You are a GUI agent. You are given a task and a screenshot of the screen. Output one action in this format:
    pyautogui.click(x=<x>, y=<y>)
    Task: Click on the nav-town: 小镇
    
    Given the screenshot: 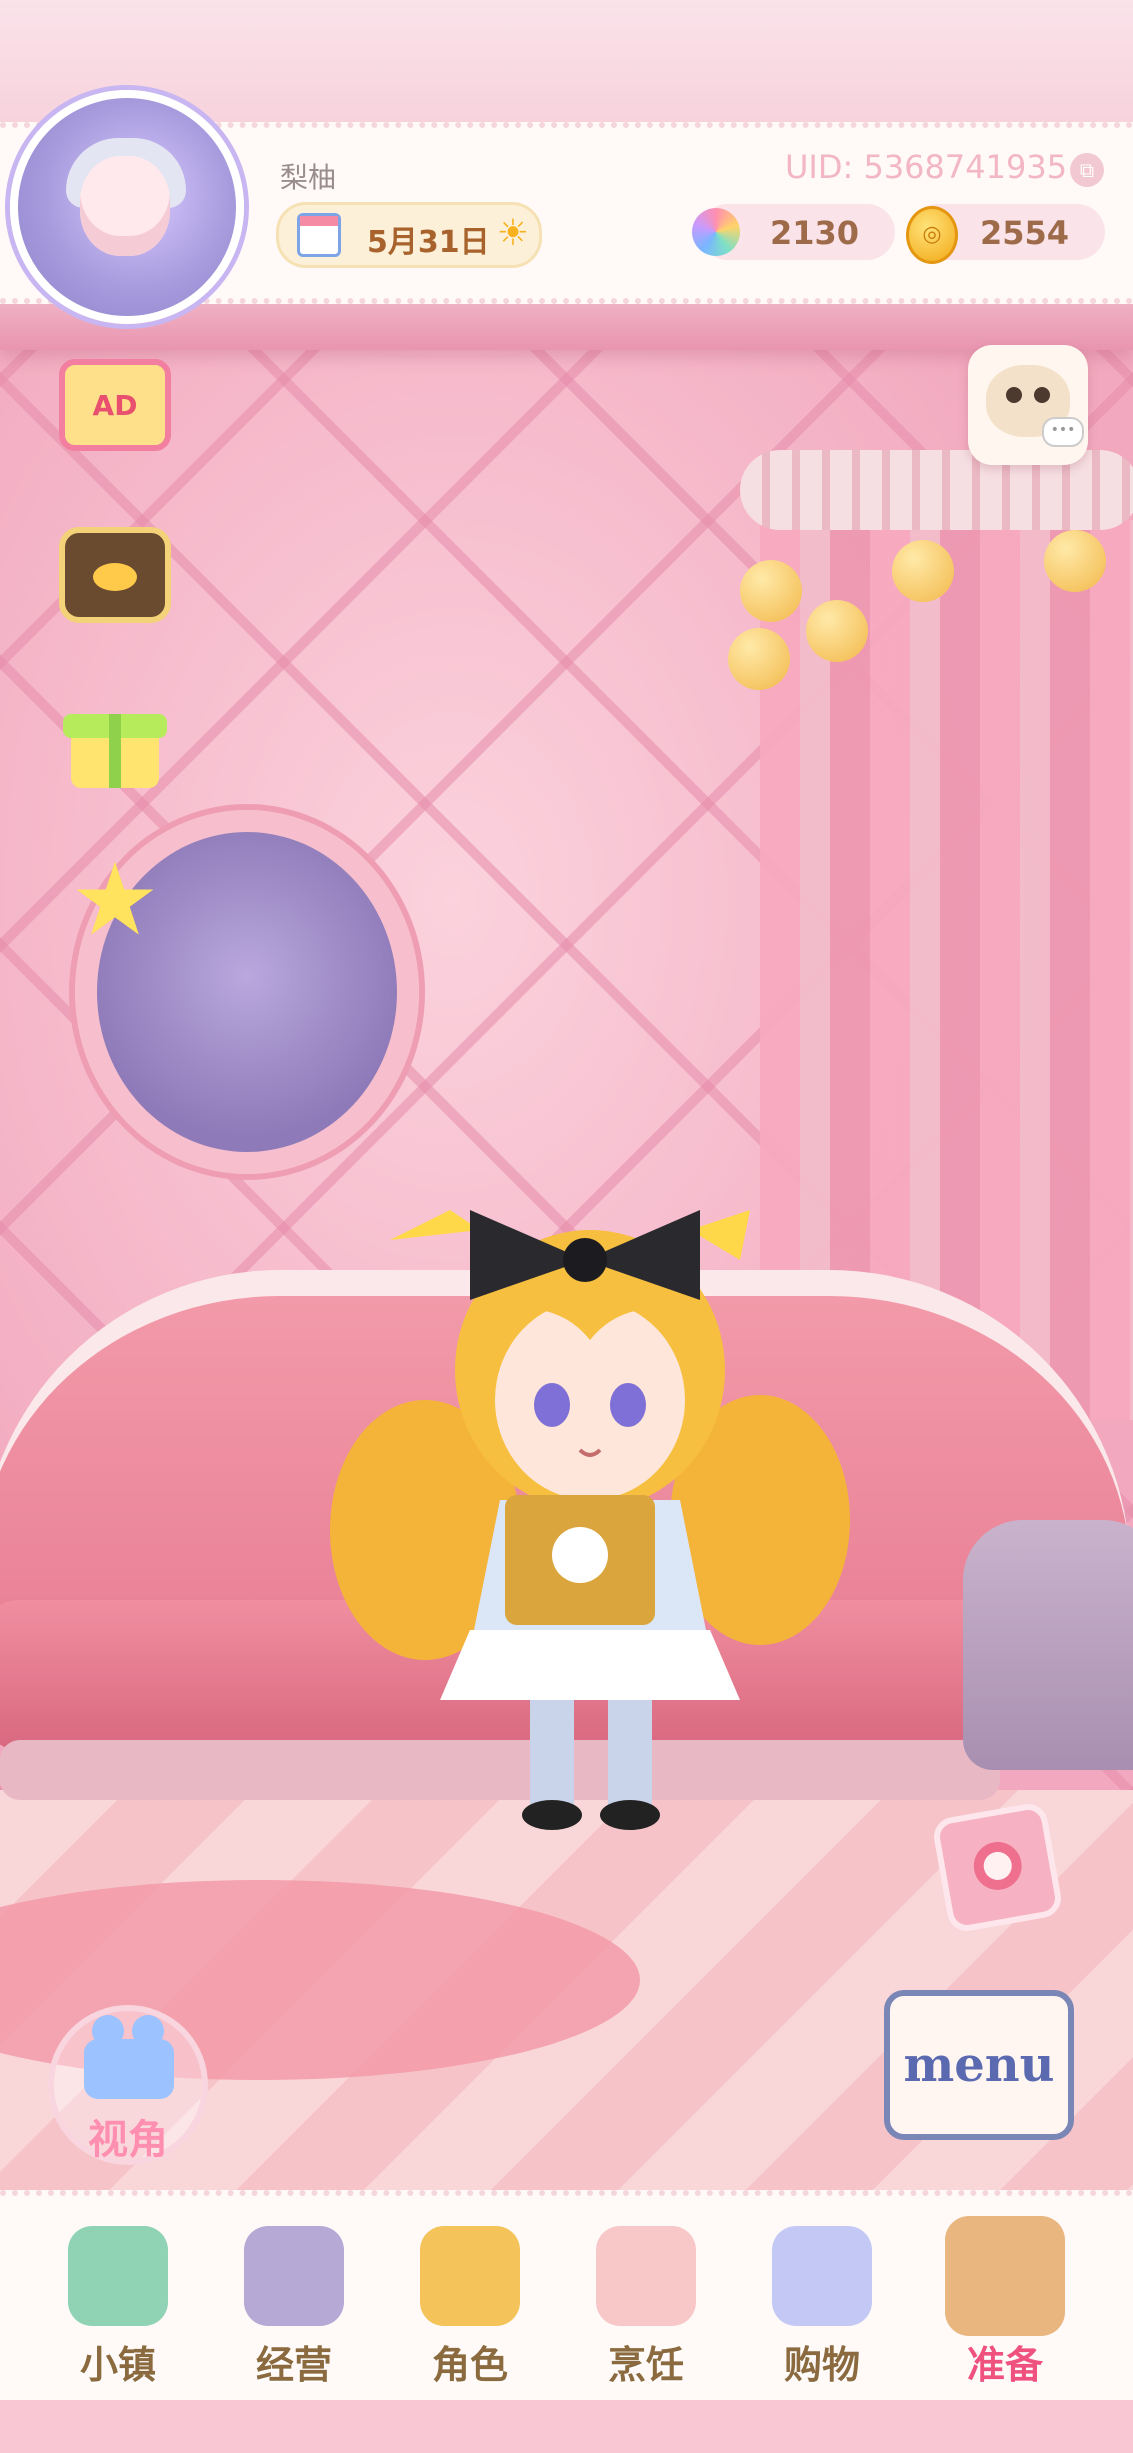 What is the action you would take?
    pyautogui.click(x=118, y=2301)
    